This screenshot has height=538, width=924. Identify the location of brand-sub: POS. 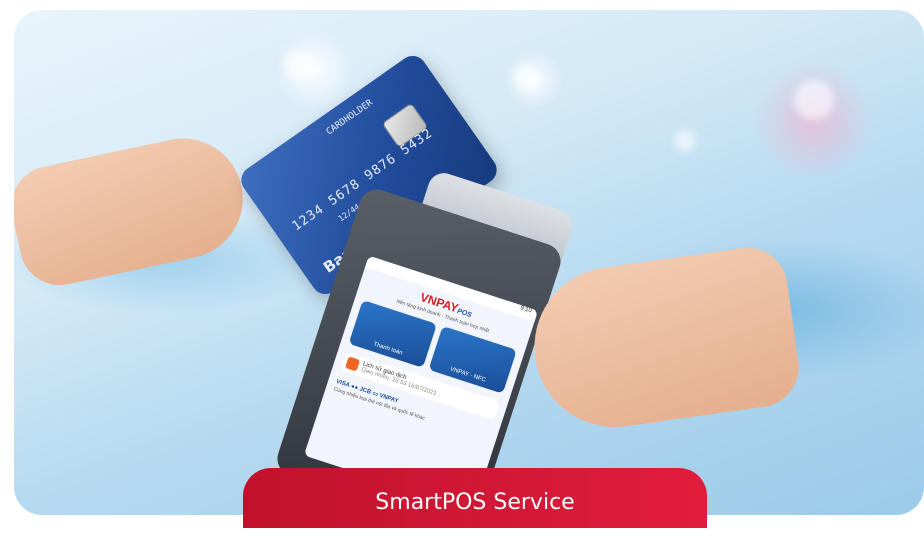
(464, 313).